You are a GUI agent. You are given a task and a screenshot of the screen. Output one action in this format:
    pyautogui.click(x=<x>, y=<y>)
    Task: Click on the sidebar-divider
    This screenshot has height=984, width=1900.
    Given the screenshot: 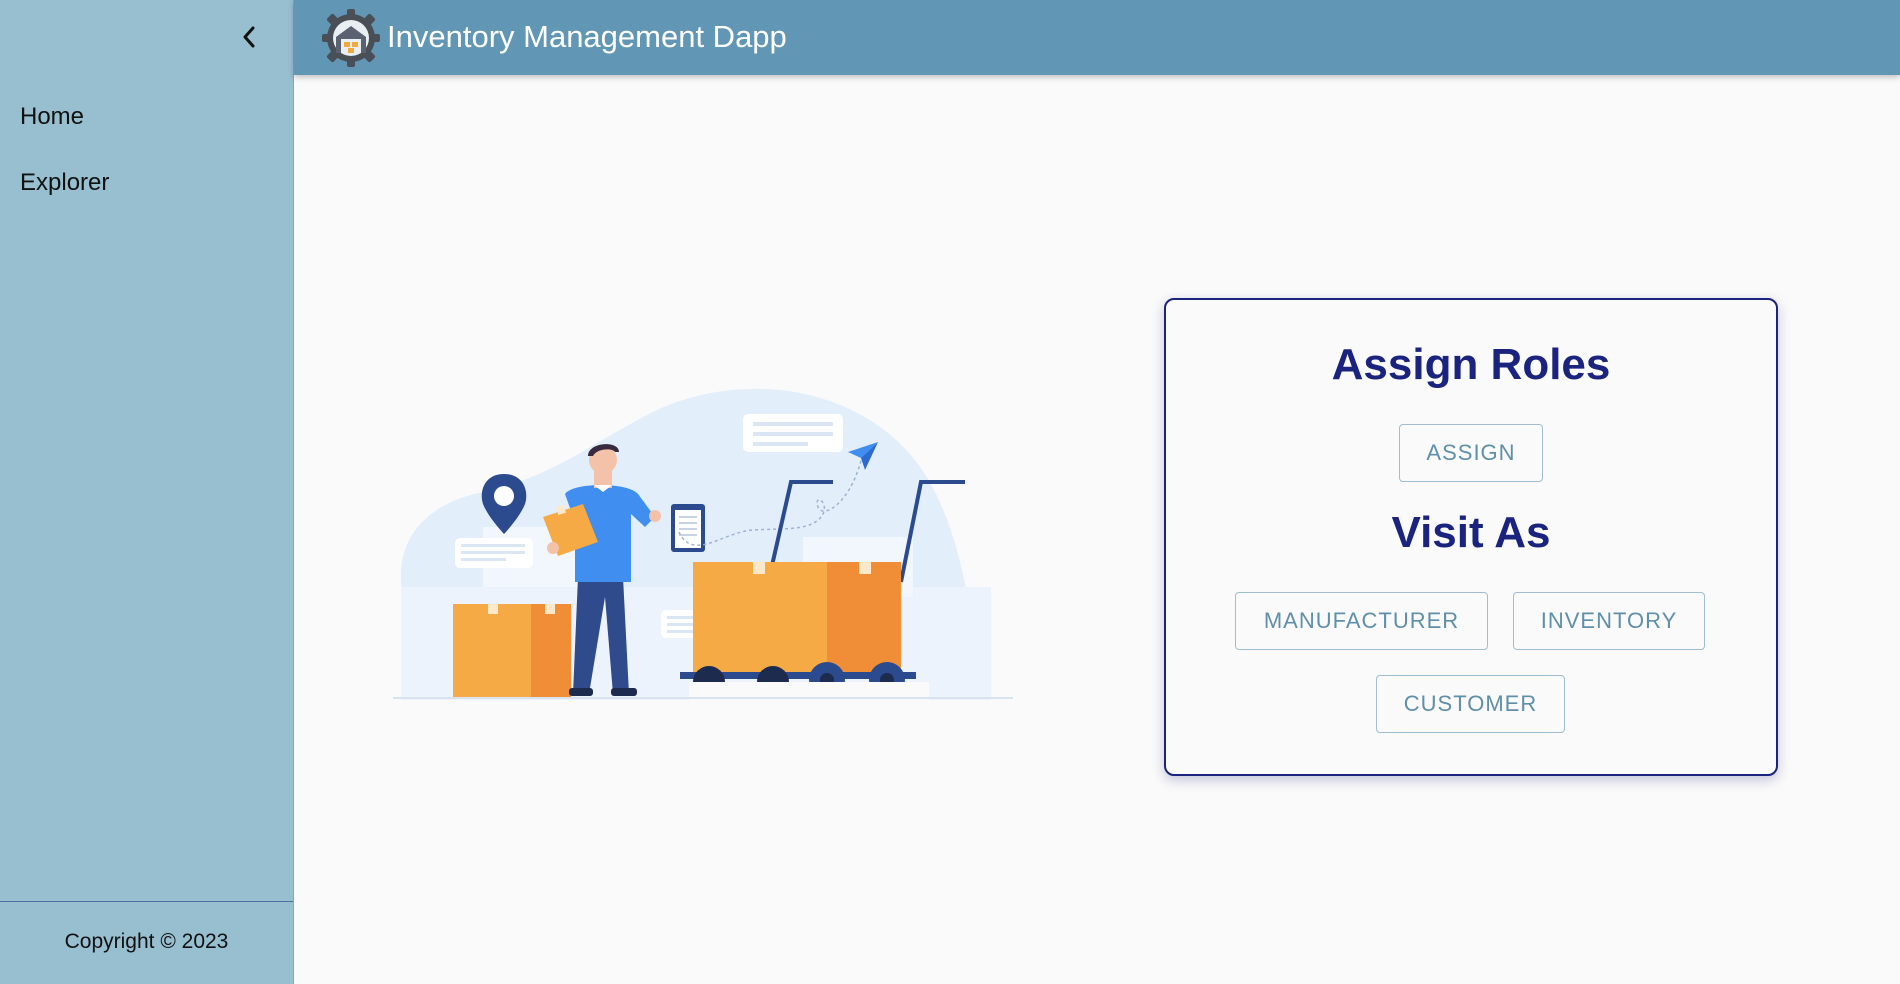 What is the action you would take?
    pyautogui.click(x=146, y=901)
    